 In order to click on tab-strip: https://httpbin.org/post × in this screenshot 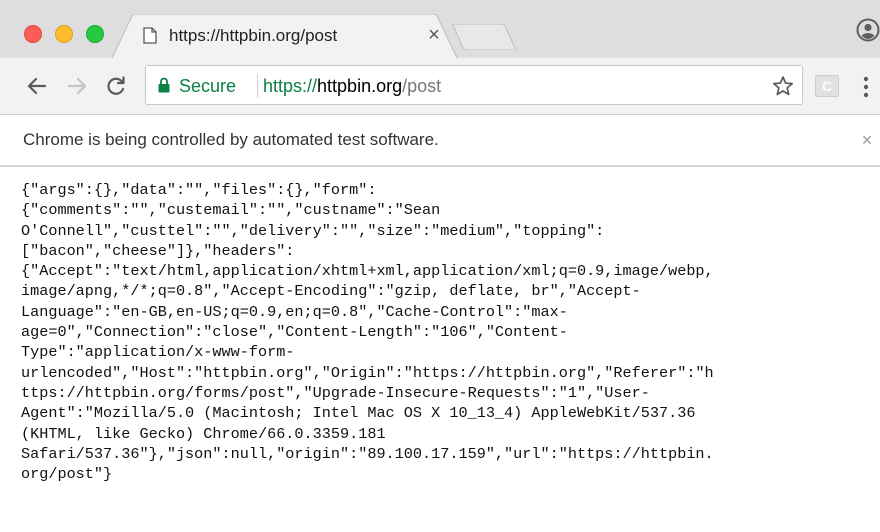, I will do `click(440, 29)`.